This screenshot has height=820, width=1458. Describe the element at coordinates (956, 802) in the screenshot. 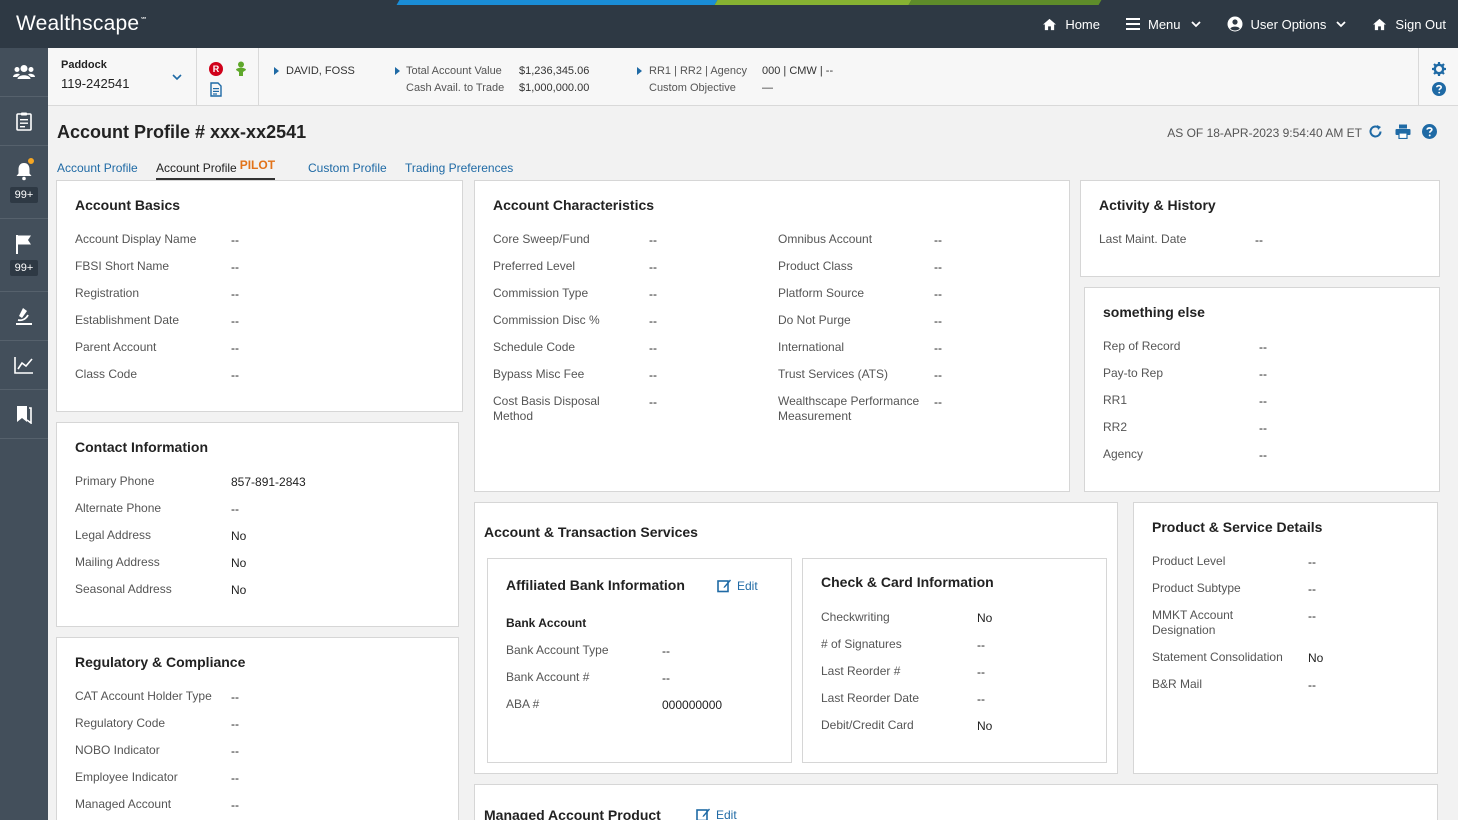

I see `managed-account-product-card: Managed Account Product Edit` at that location.